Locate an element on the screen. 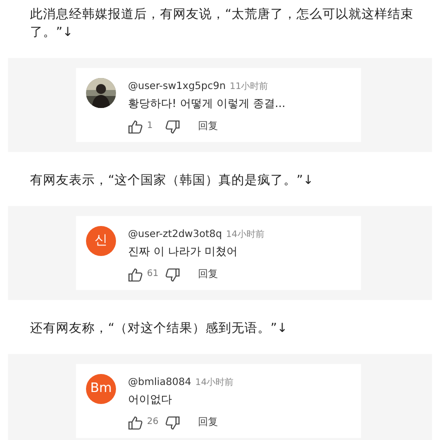 The width and height of the screenshot is (440, 440). paragraph: 此消息经韩媒报道后，有网友说，“太荒唐了，怎么可以就这样结束了。”↓ is located at coordinates (221, 23).